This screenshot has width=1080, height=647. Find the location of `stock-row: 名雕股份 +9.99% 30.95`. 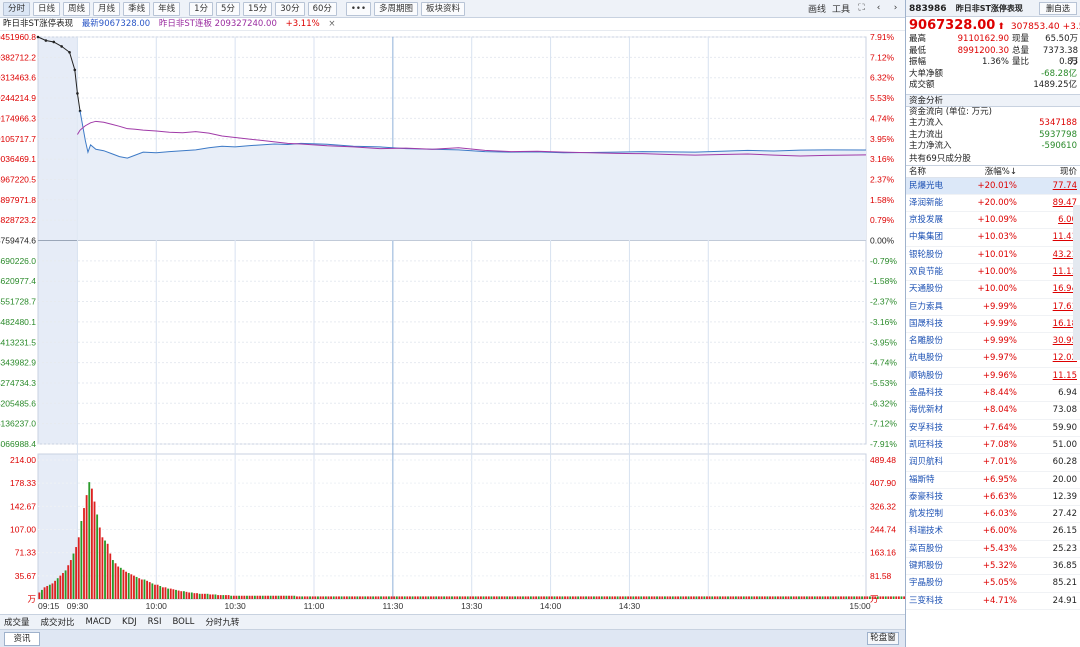

stock-row: 名雕股份 +9.99% 30.95 is located at coordinates (993, 342).